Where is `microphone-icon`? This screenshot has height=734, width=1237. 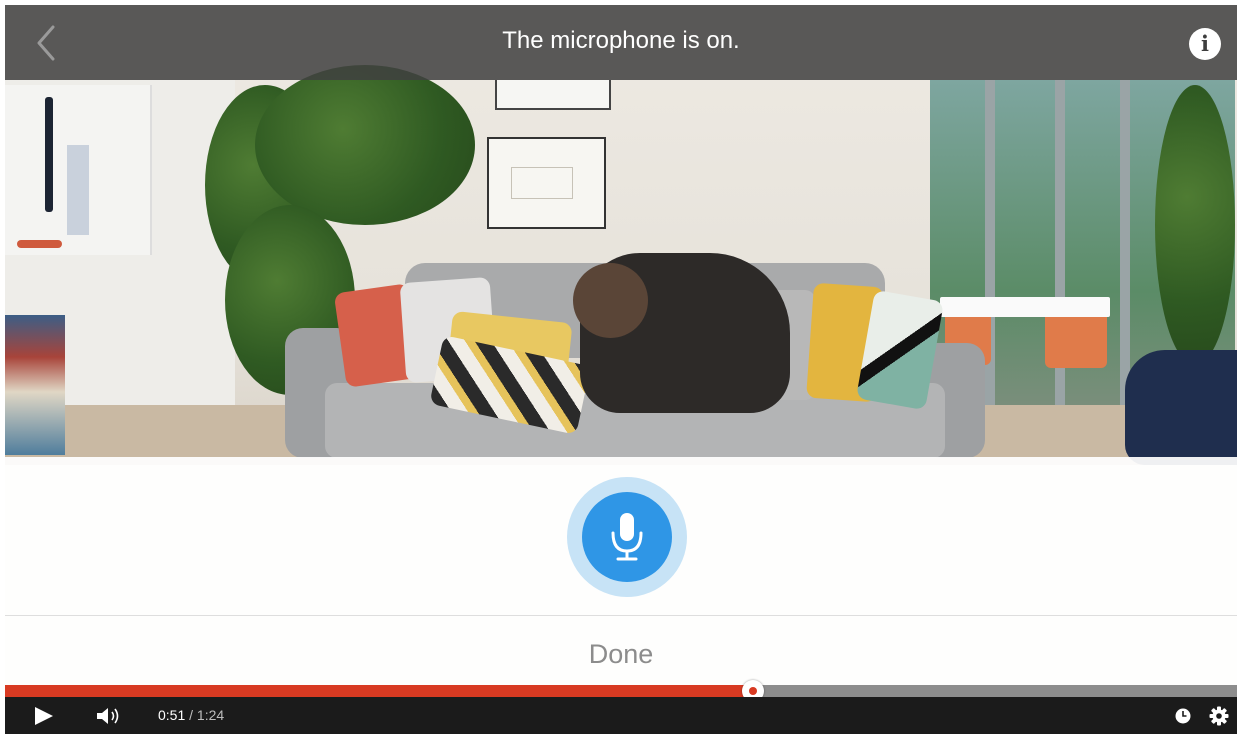 microphone-icon is located at coordinates (627, 537).